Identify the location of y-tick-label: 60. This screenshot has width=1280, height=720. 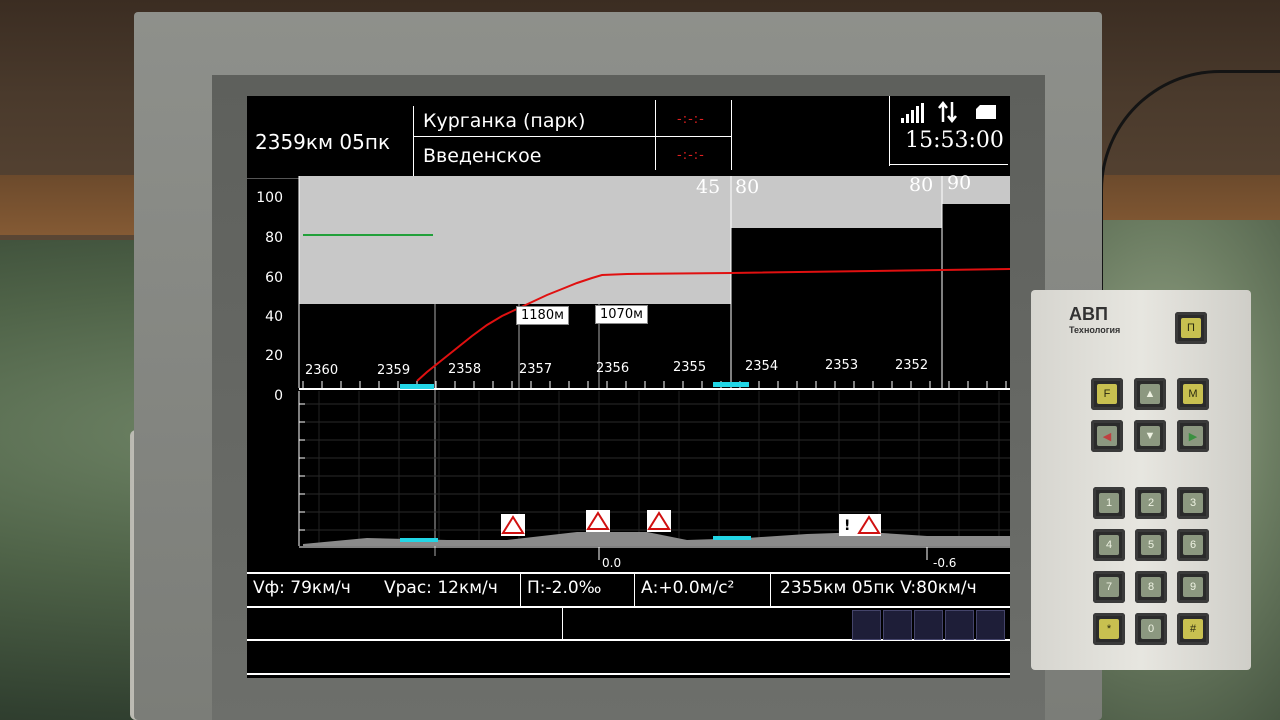
(274, 278).